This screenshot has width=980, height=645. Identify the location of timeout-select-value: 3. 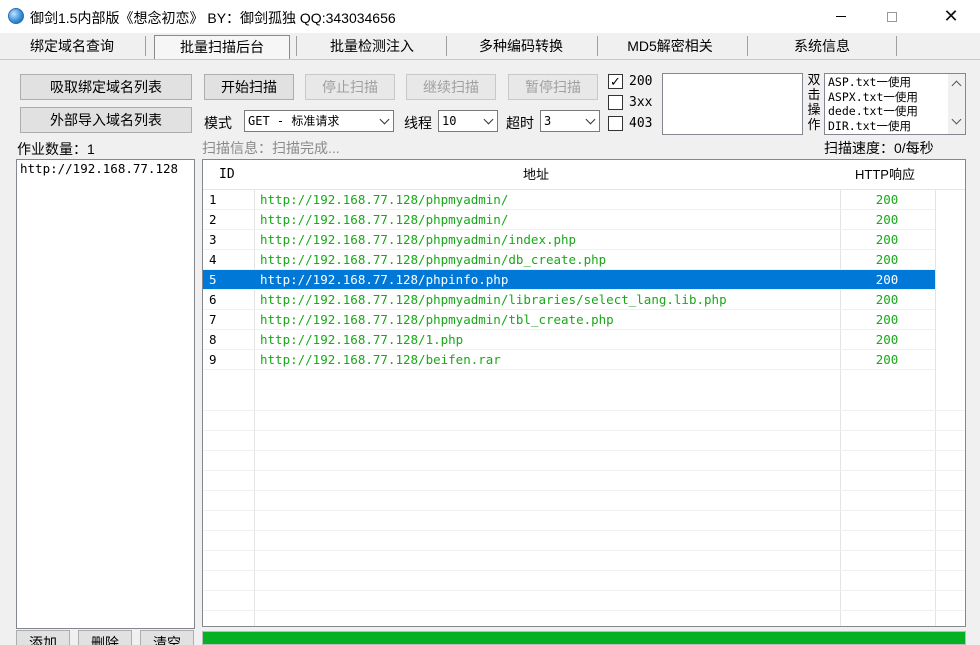
(548, 121).